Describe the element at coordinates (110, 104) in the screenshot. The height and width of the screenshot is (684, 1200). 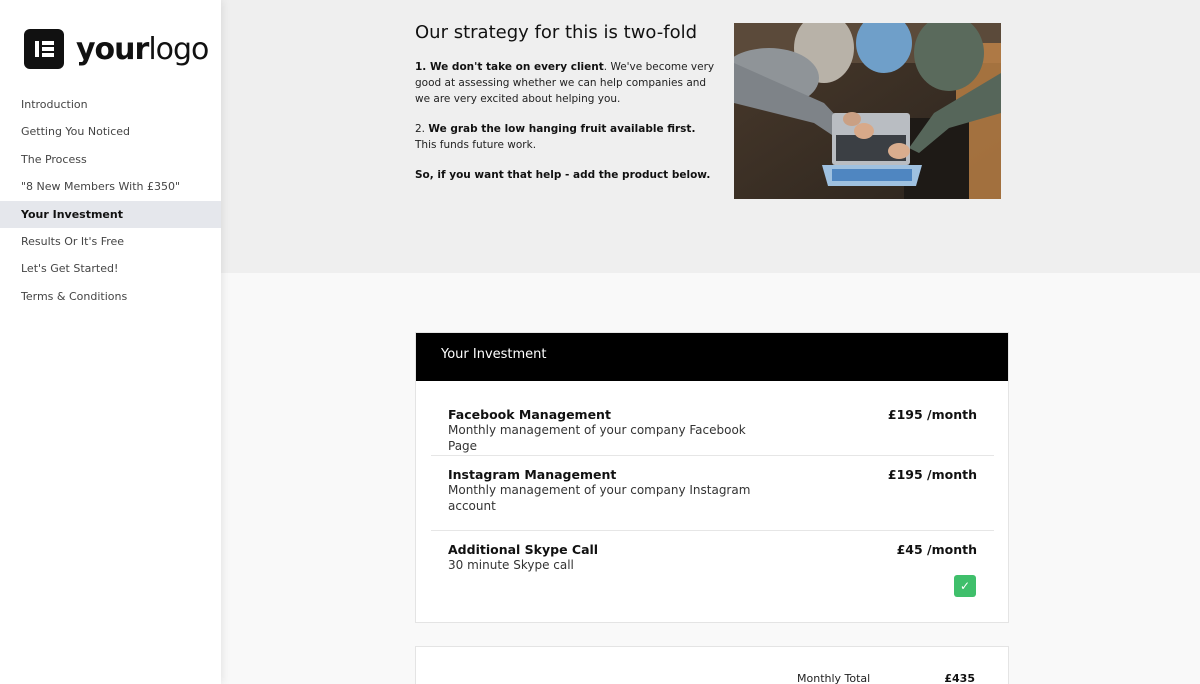
I see `nav-item-introduction: Introduction` at that location.